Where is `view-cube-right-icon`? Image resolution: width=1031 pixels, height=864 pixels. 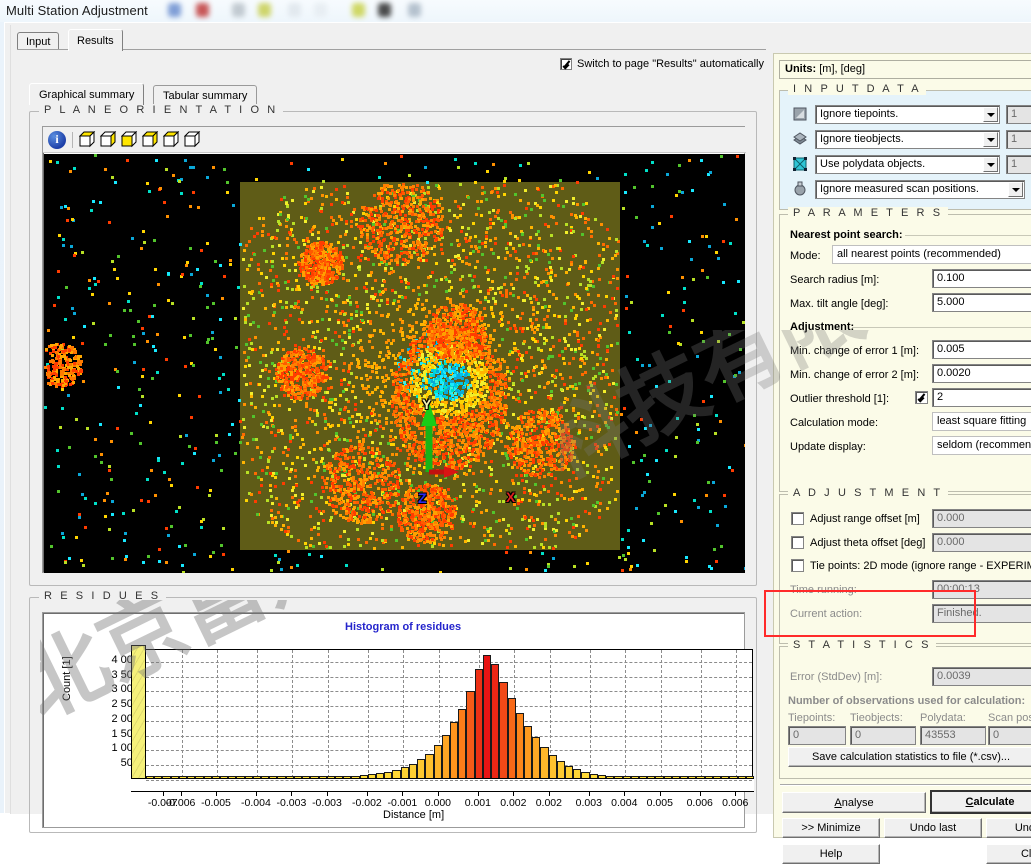 view-cube-right-icon is located at coordinates (171, 139).